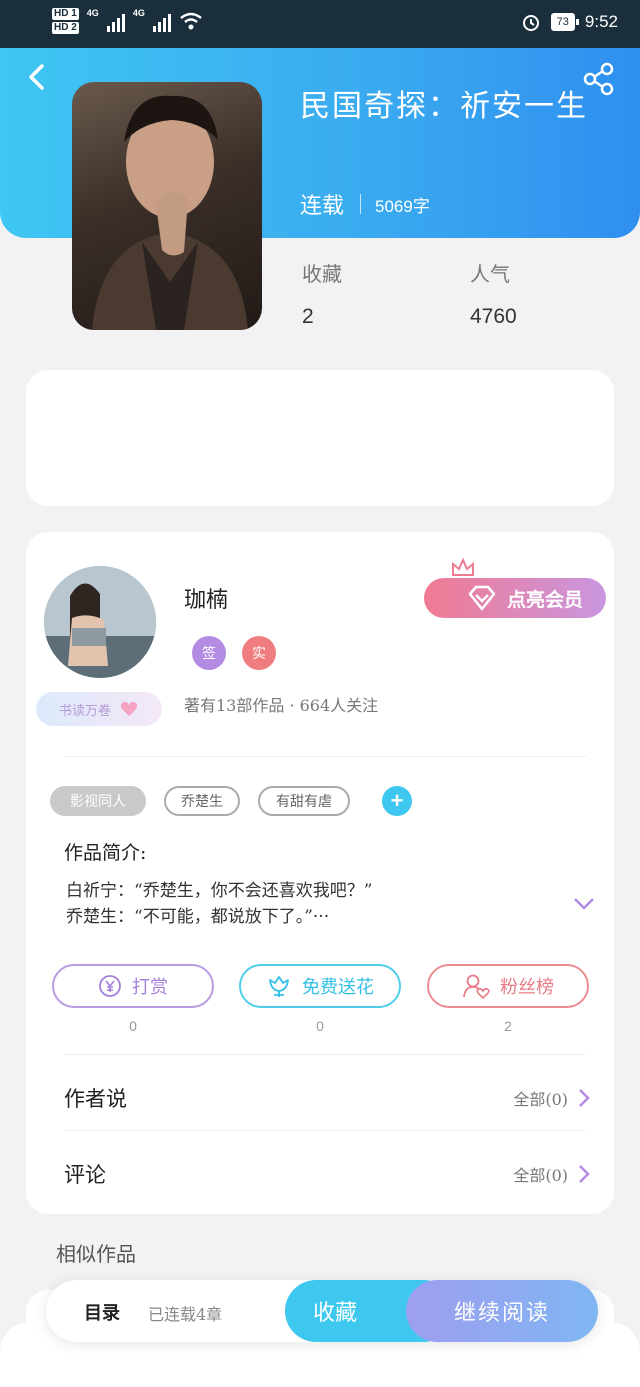  What do you see at coordinates (219, 904) in the screenshot?
I see `intro-text: 白祈宁：“乔楚生，你不会还喜欢我吧？” 乔楚生：“不可能，都说放下了。”···` at bounding box center [219, 904].